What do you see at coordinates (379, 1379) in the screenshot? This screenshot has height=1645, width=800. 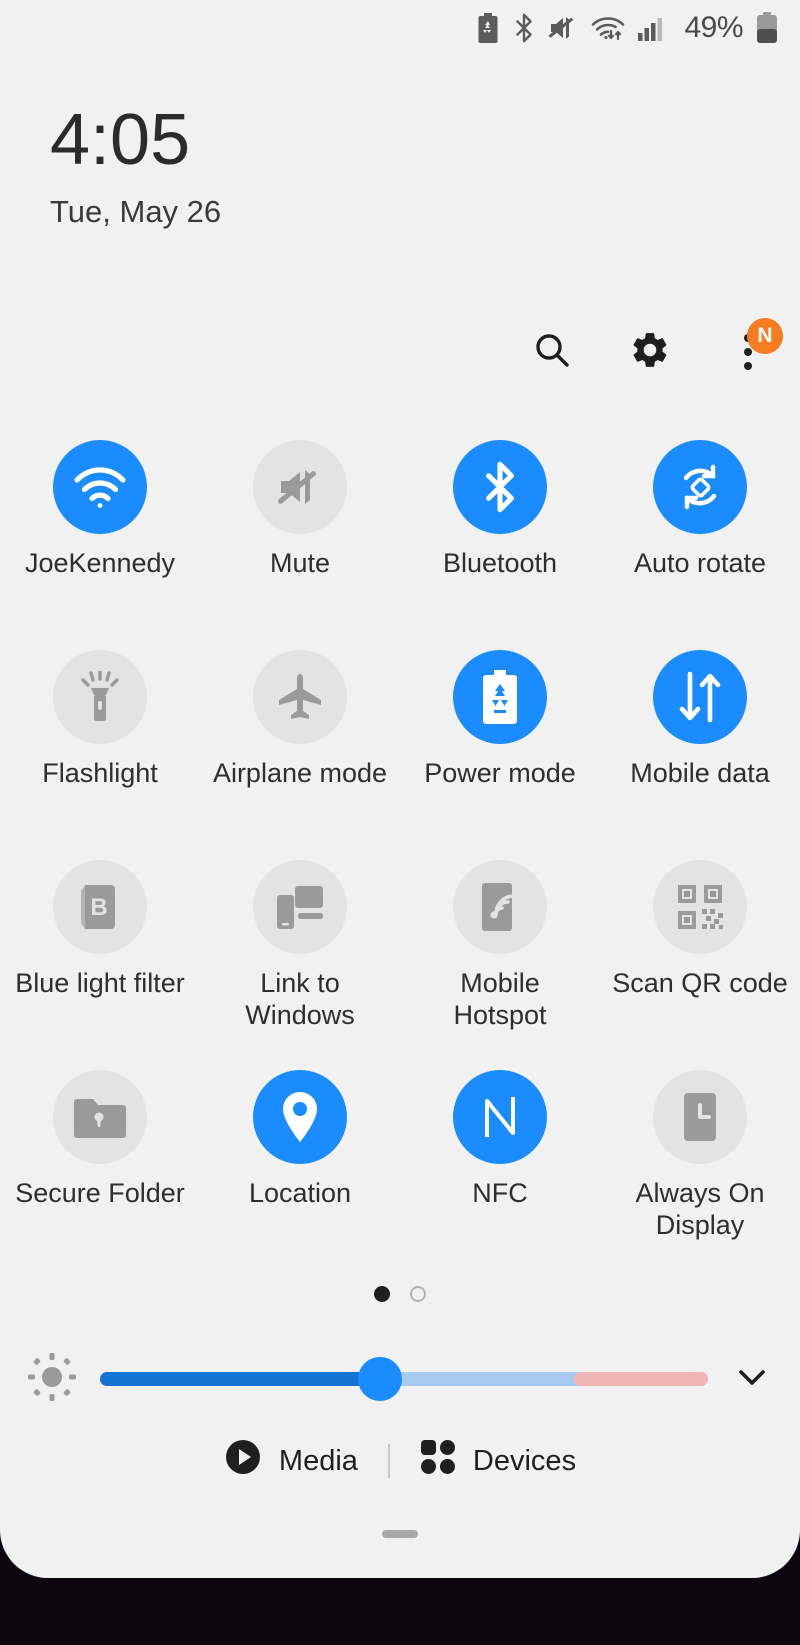 I see `brightness-thumb` at bounding box center [379, 1379].